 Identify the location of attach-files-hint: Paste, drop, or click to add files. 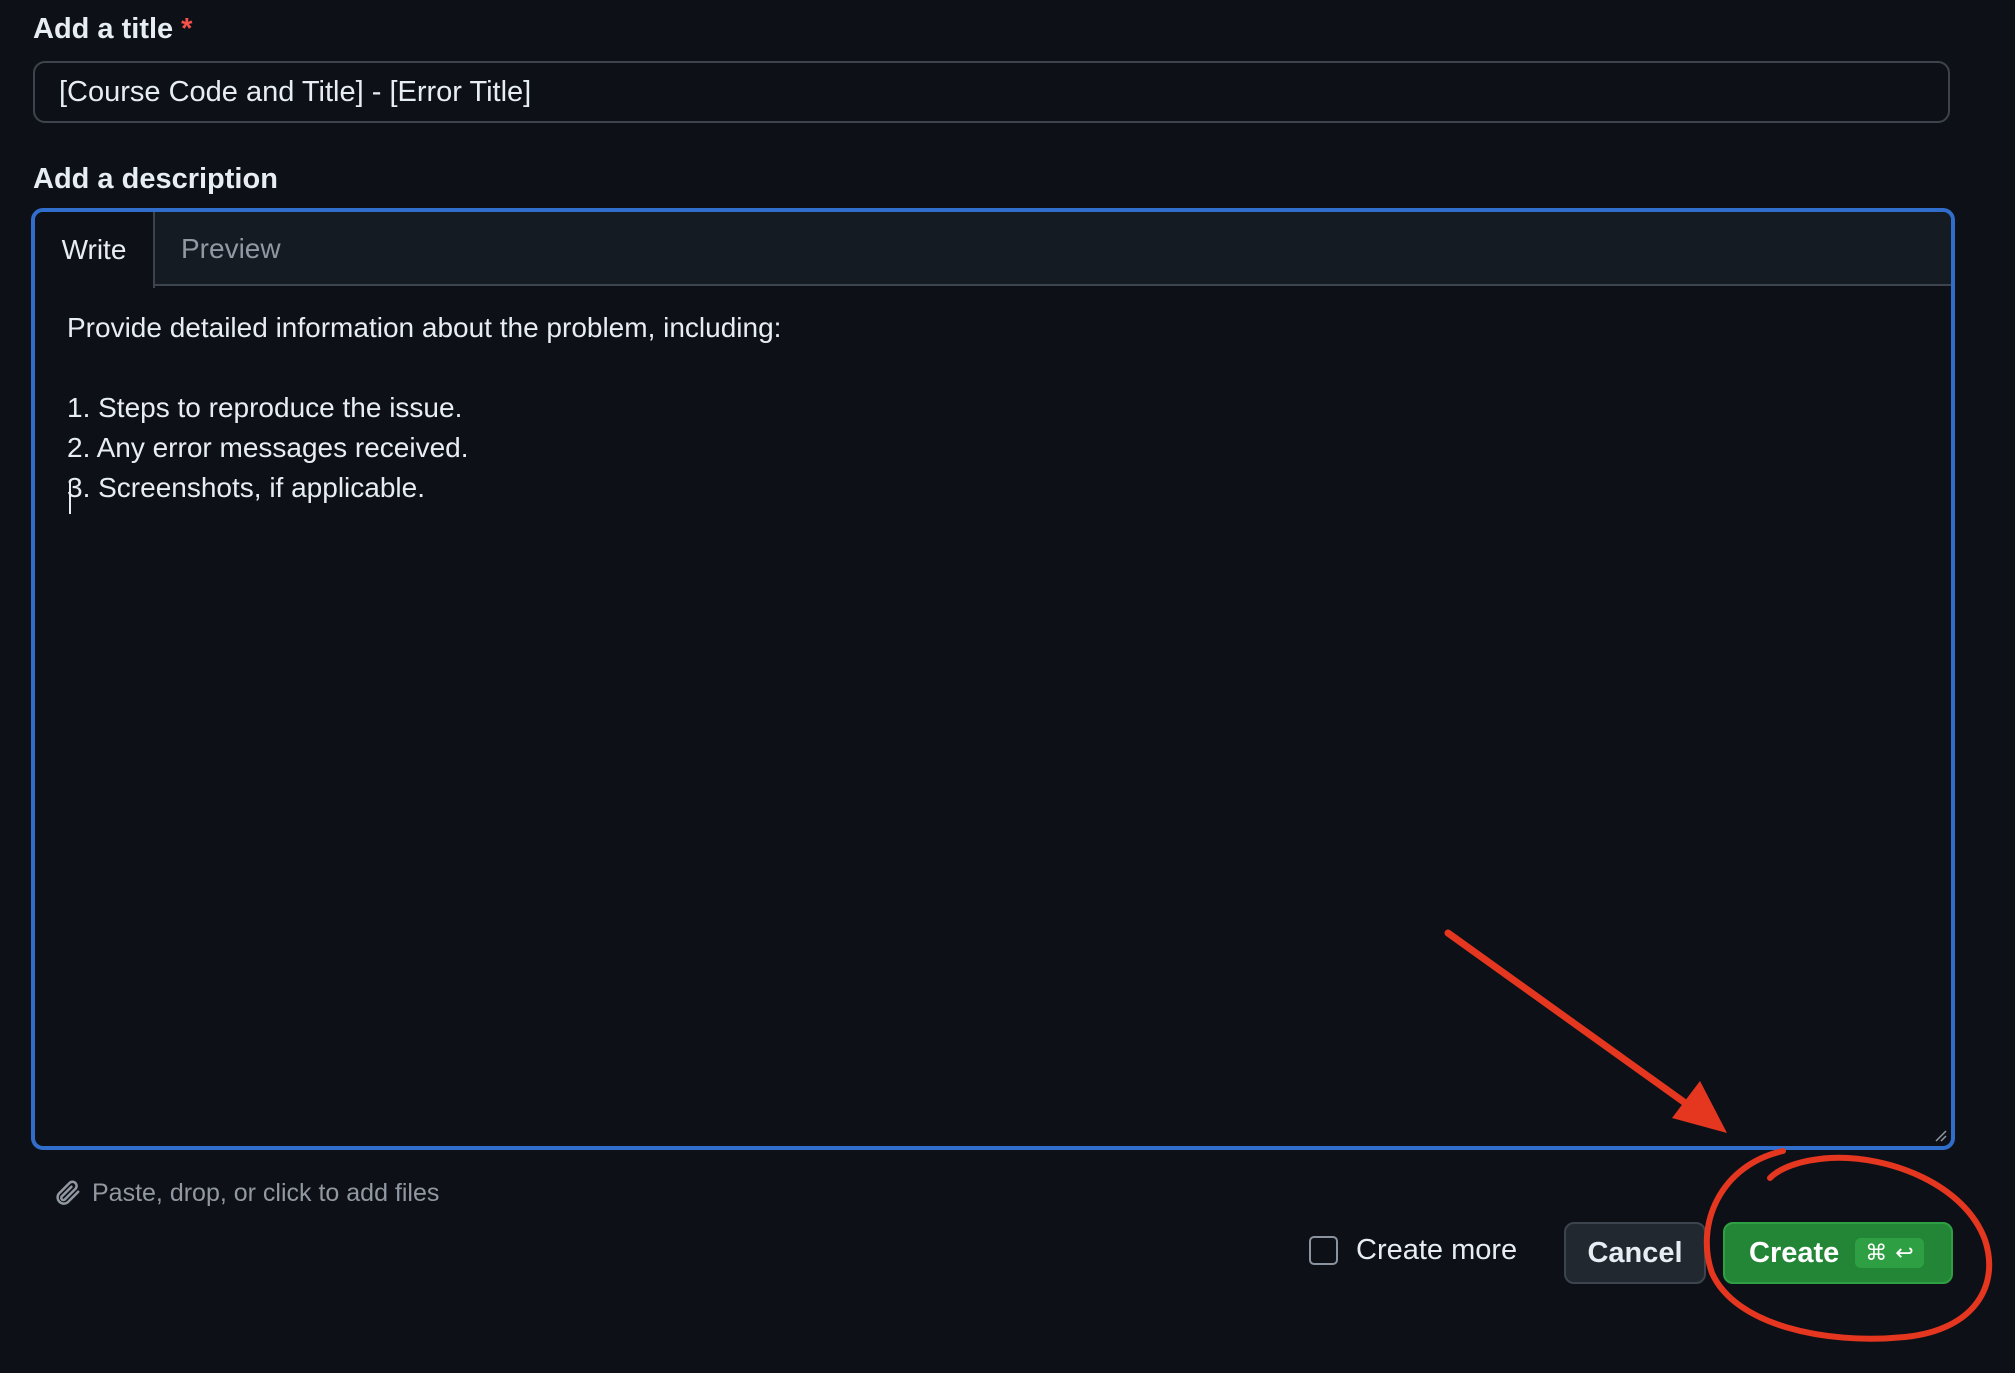
(266, 1192).